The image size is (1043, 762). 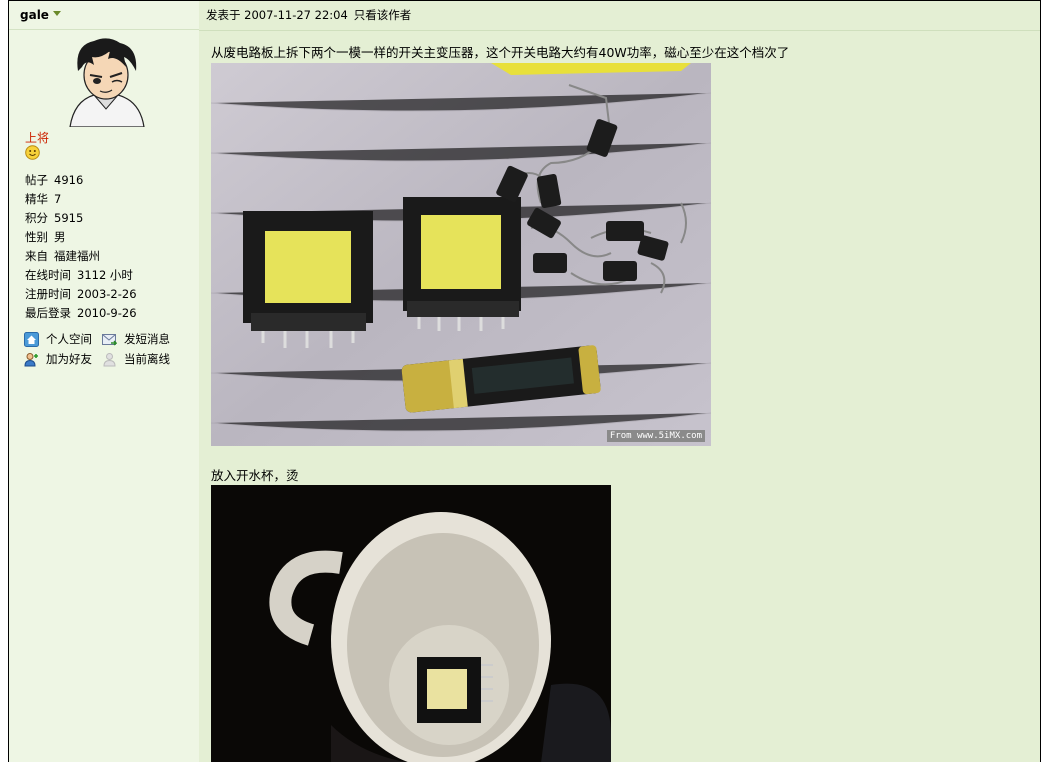 I want to click on only-author-link: 只看该作者, so click(x=383, y=15).